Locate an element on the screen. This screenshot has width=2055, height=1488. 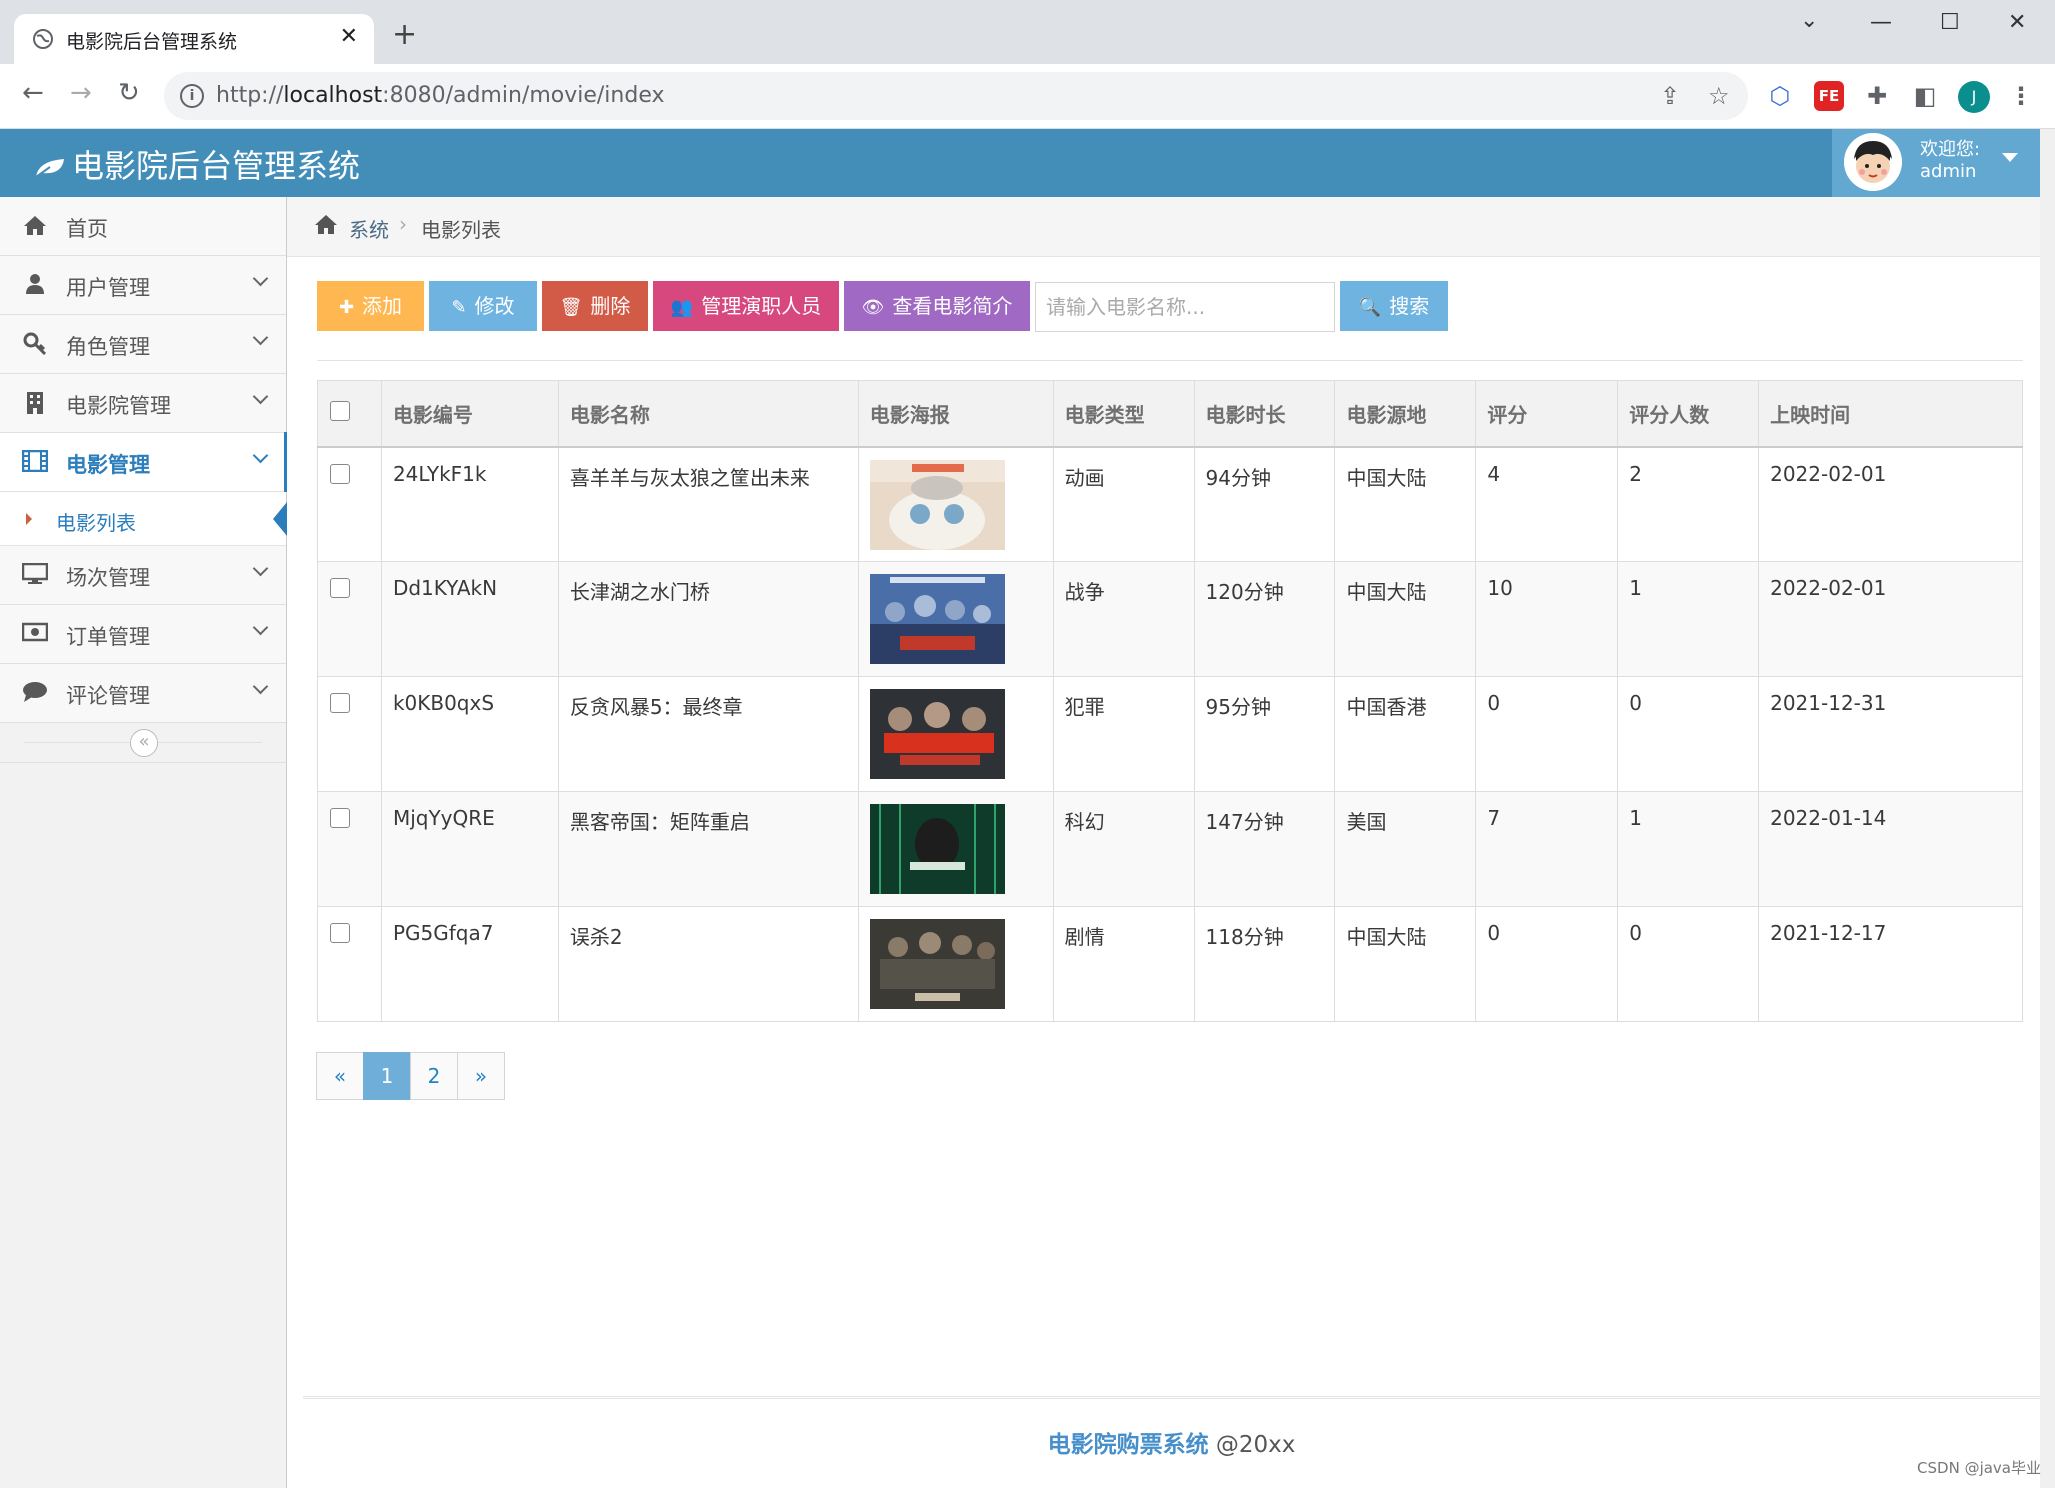
column-header: 上映时间 is located at coordinates (1890, 414).